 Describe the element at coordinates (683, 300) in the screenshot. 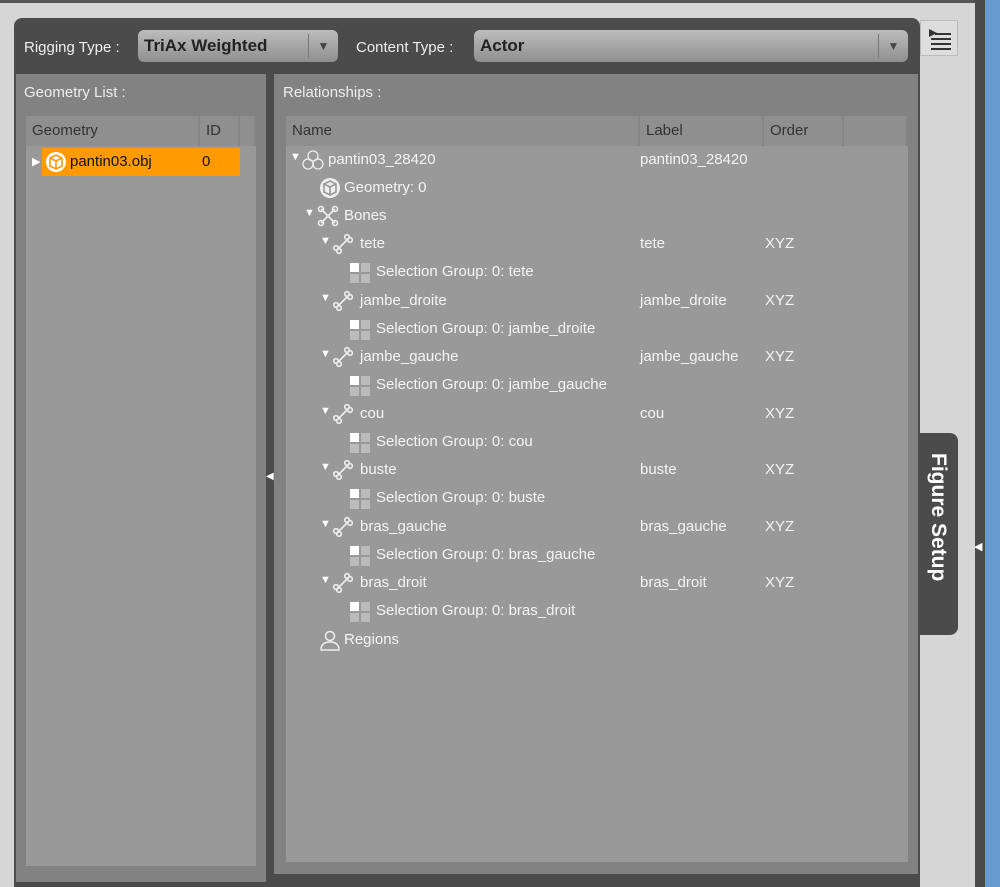

I see `node-label: jambe_droite` at that location.